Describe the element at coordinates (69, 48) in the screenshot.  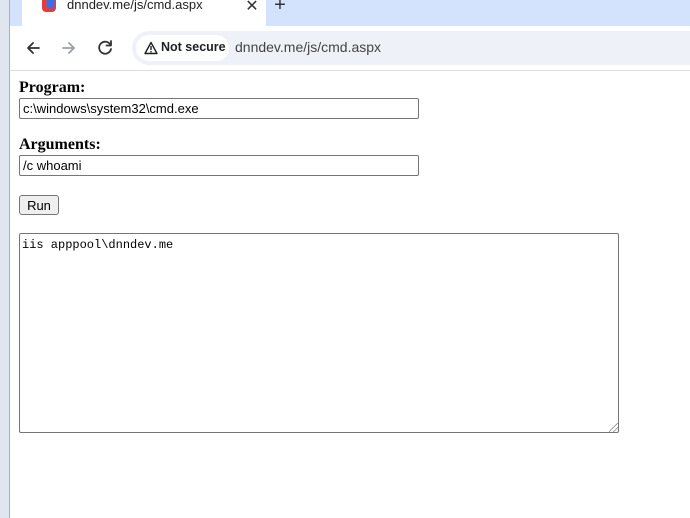
I see `forward-arrow-icon` at that location.